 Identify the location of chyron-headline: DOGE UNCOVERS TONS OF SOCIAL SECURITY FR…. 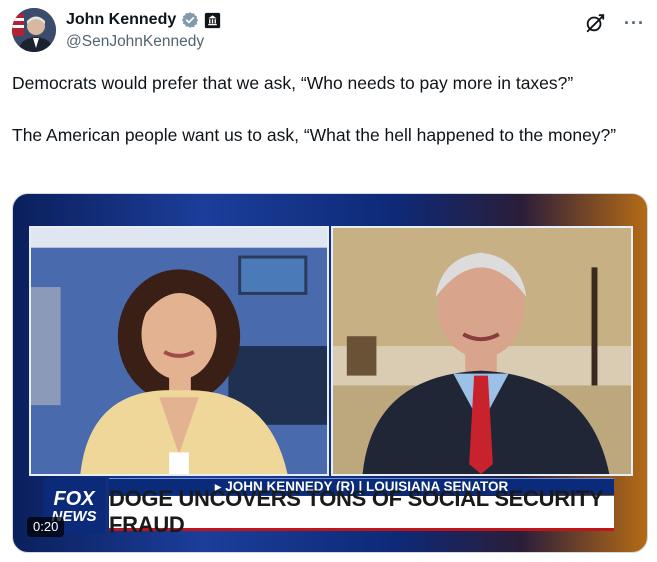
(361, 511).